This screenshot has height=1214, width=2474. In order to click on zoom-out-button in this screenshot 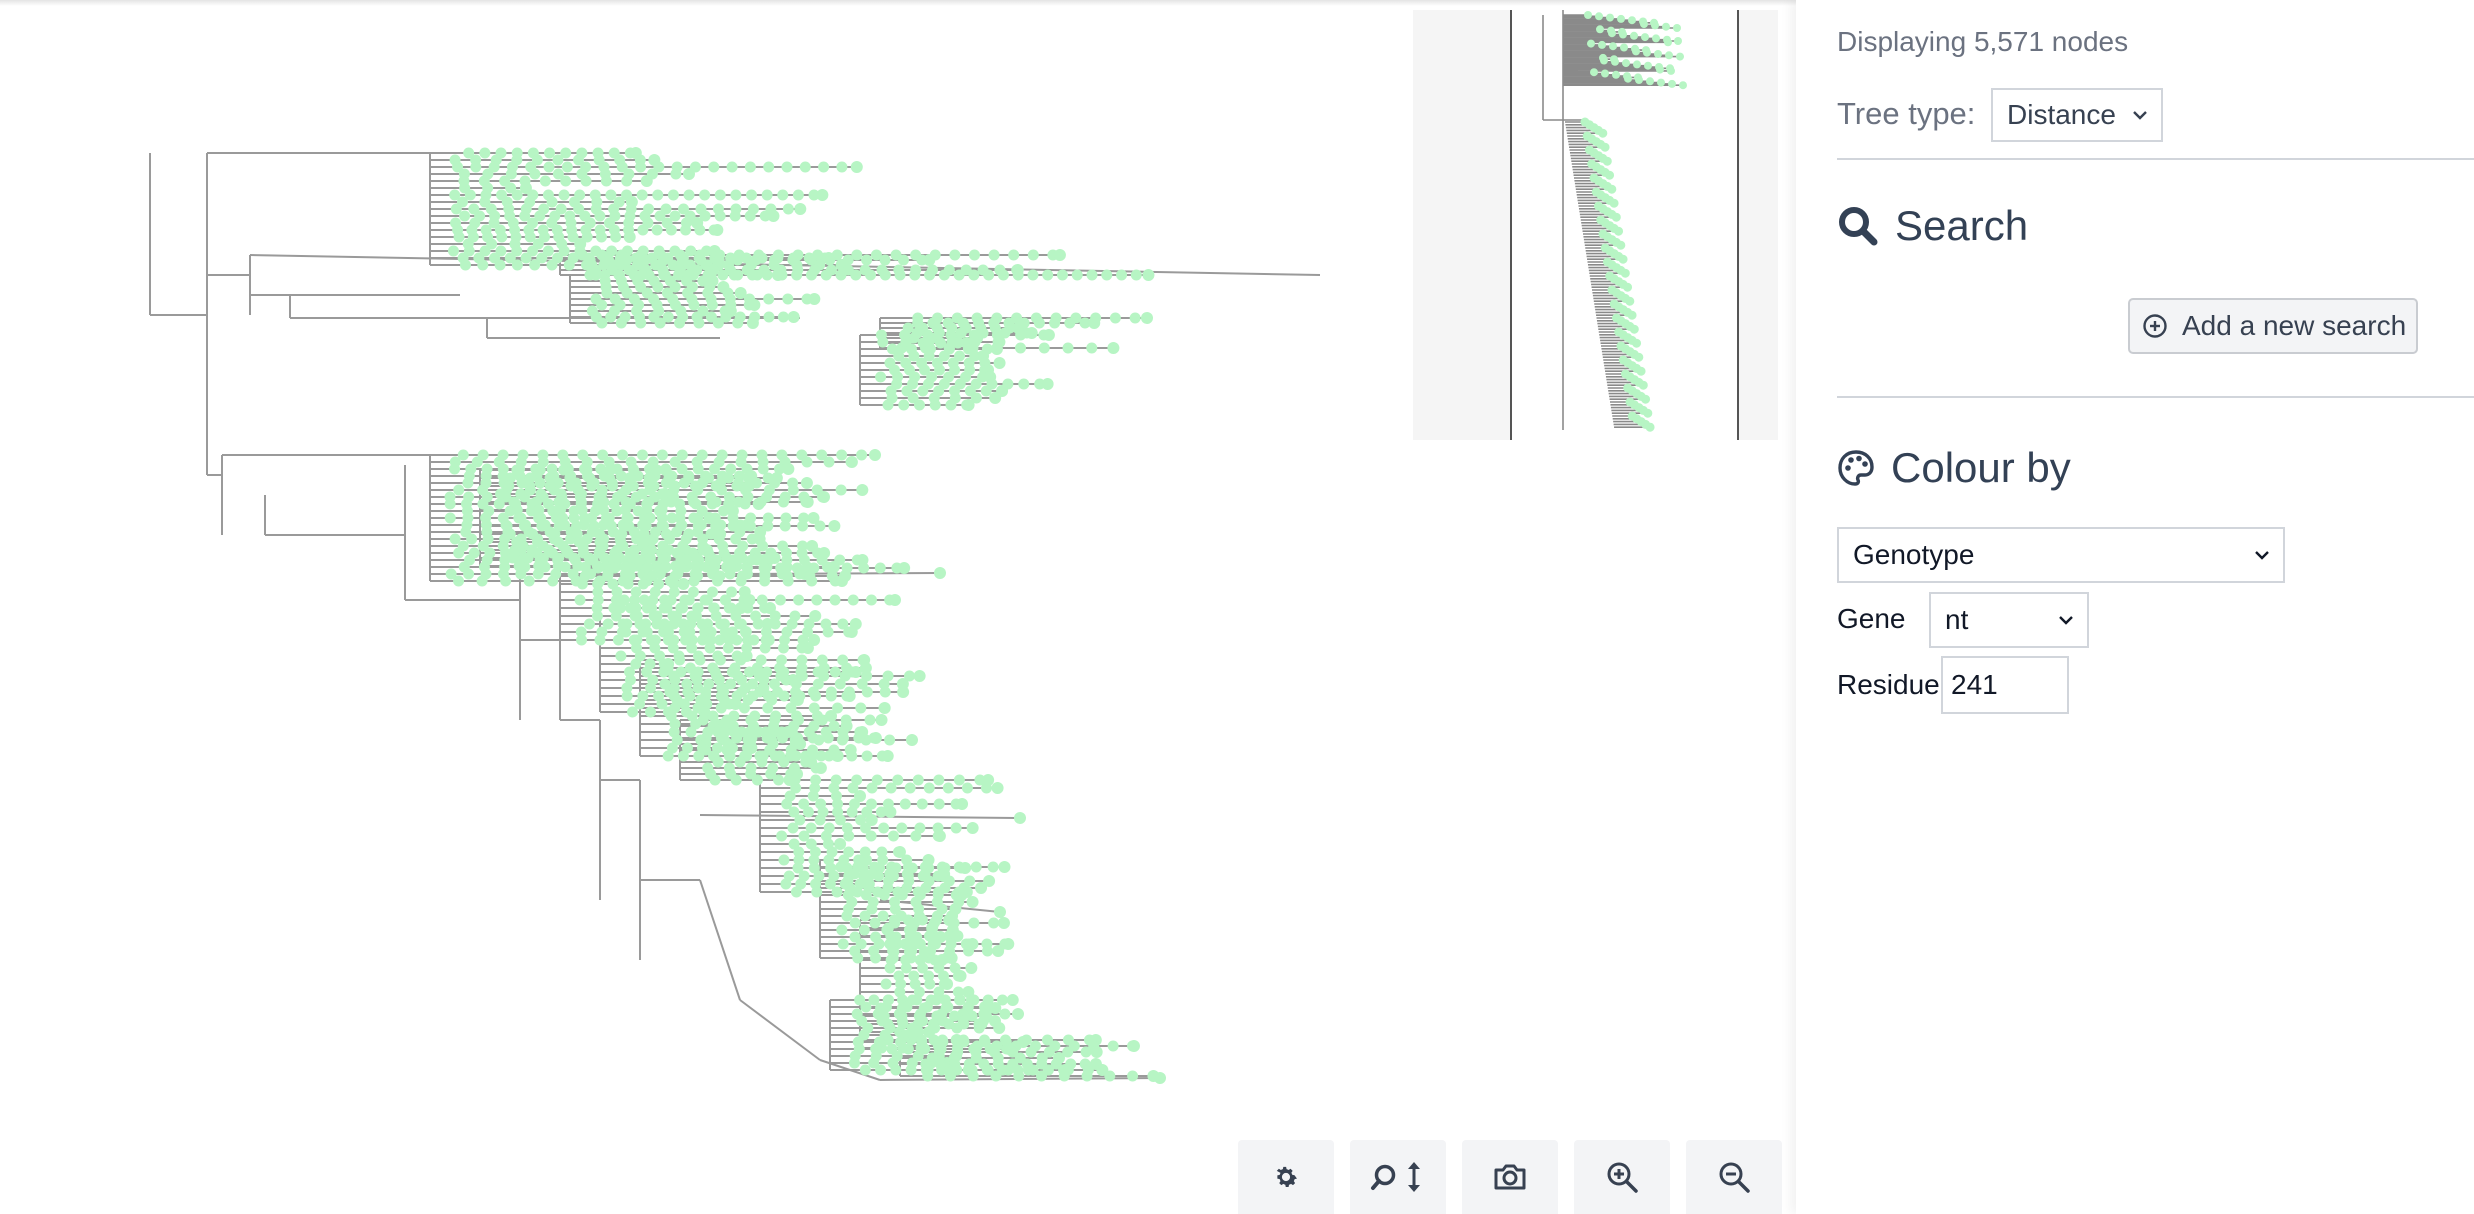, I will do `click(1734, 1177)`.